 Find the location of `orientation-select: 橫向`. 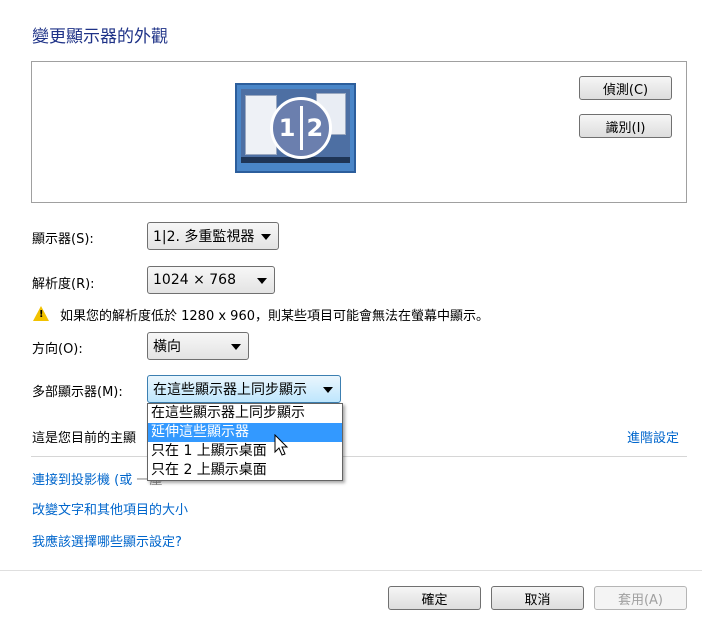

orientation-select: 橫向 is located at coordinates (198, 346).